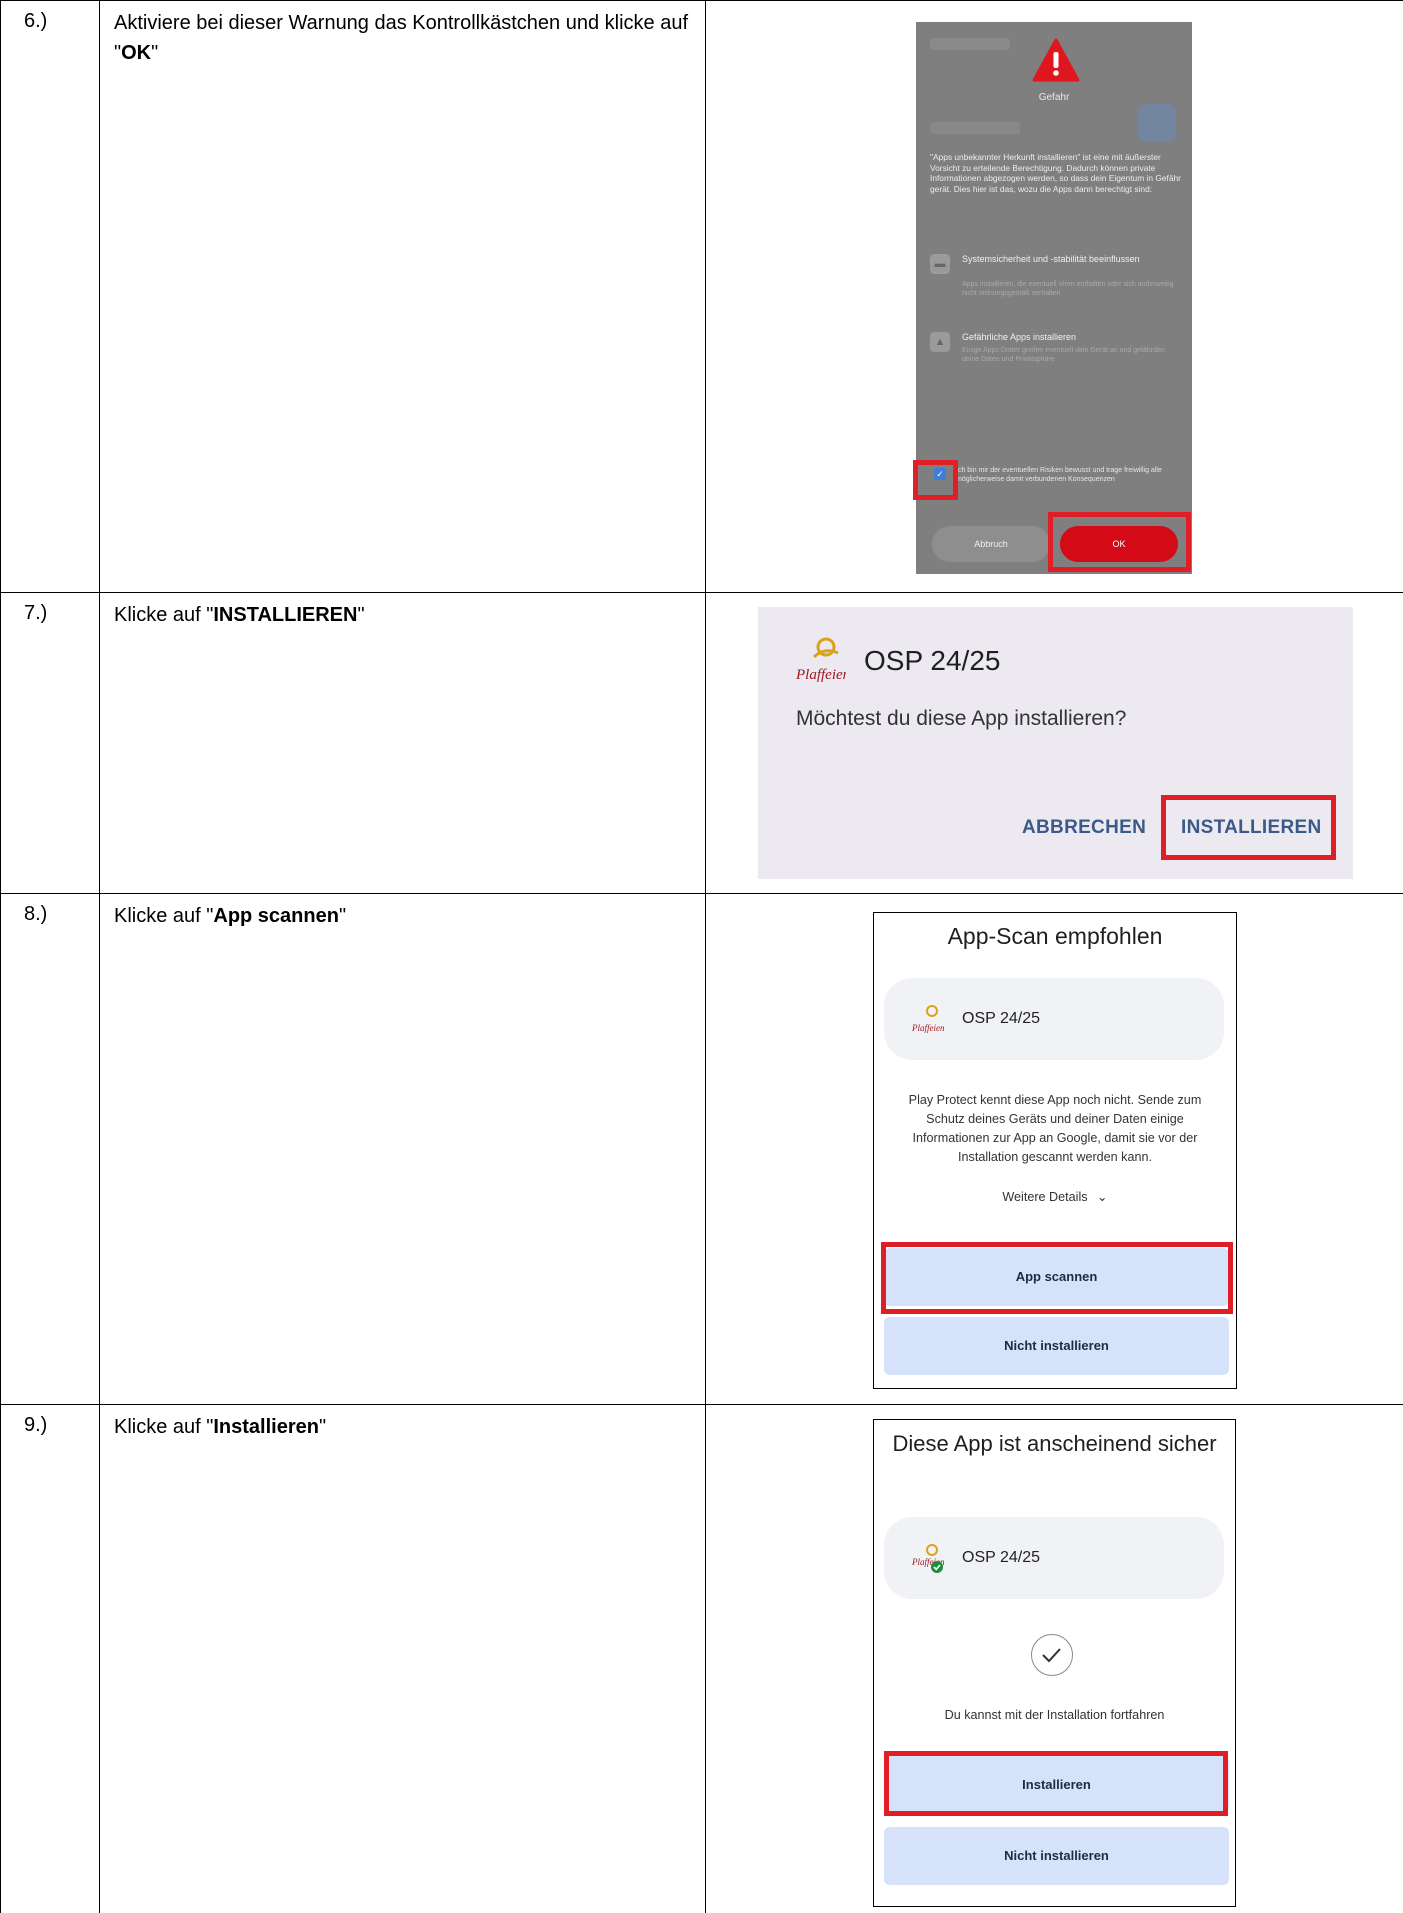 The image size is (1403, 1913). Describe the element at coordinates (1055, 936) in the screenshot. I see `dialog-title: App-Scan empfohlen` at that location.